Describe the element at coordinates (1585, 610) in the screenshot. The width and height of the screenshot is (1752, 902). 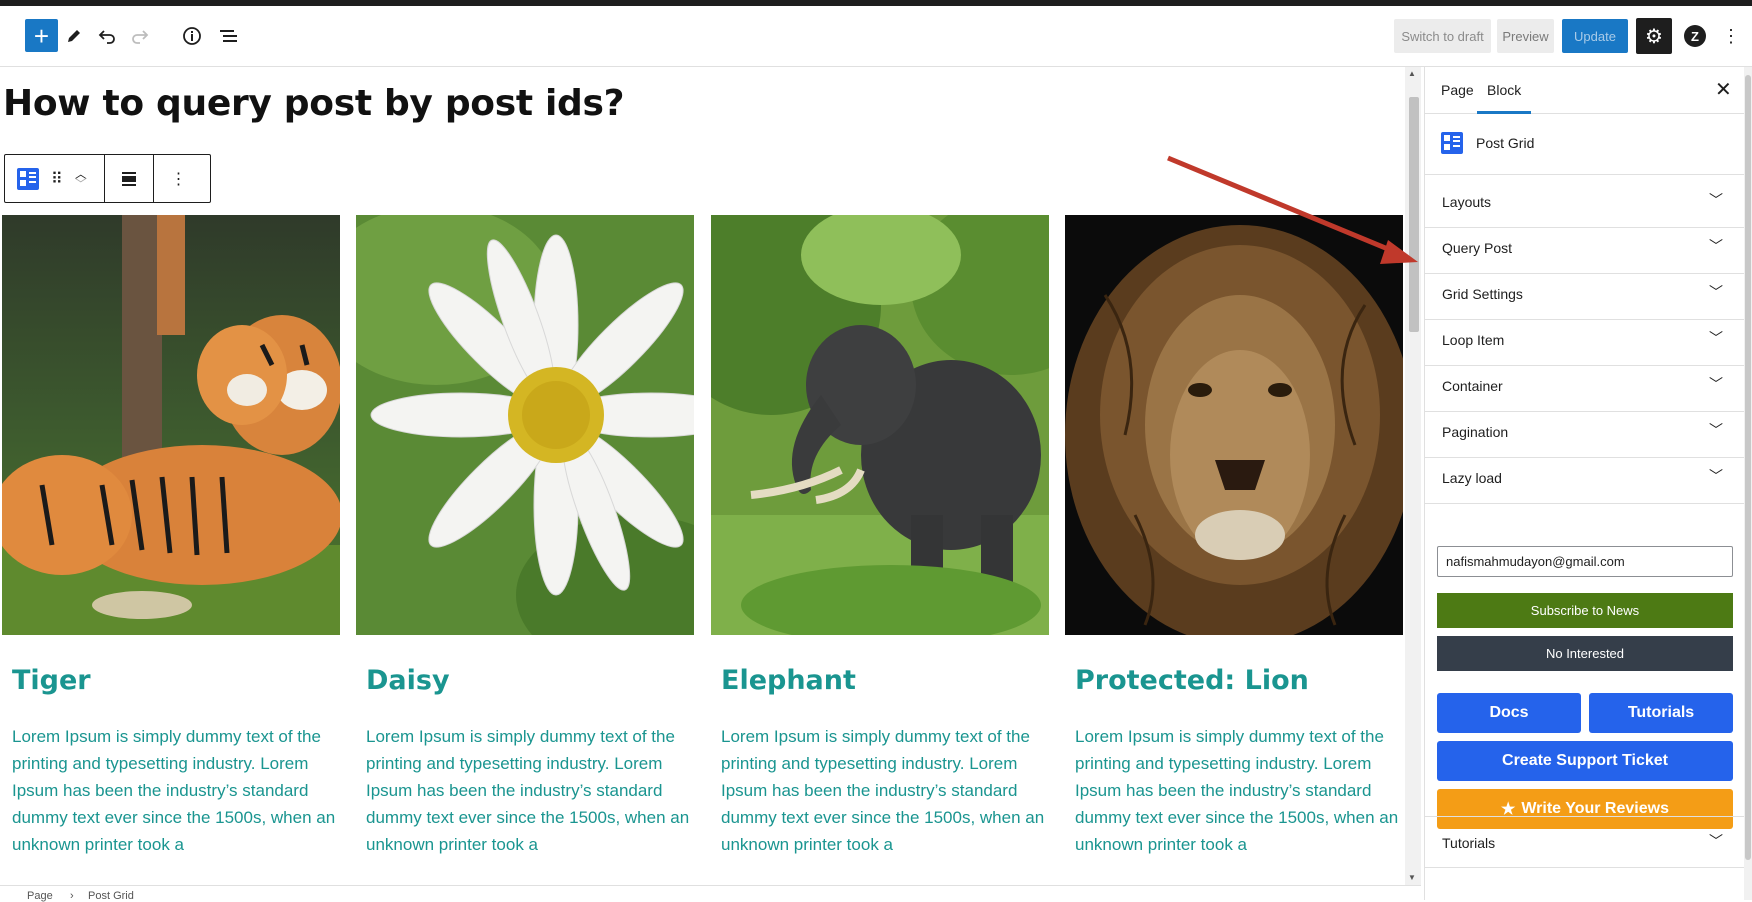
I see `subscribe-button: Subscribe to News` at that location.